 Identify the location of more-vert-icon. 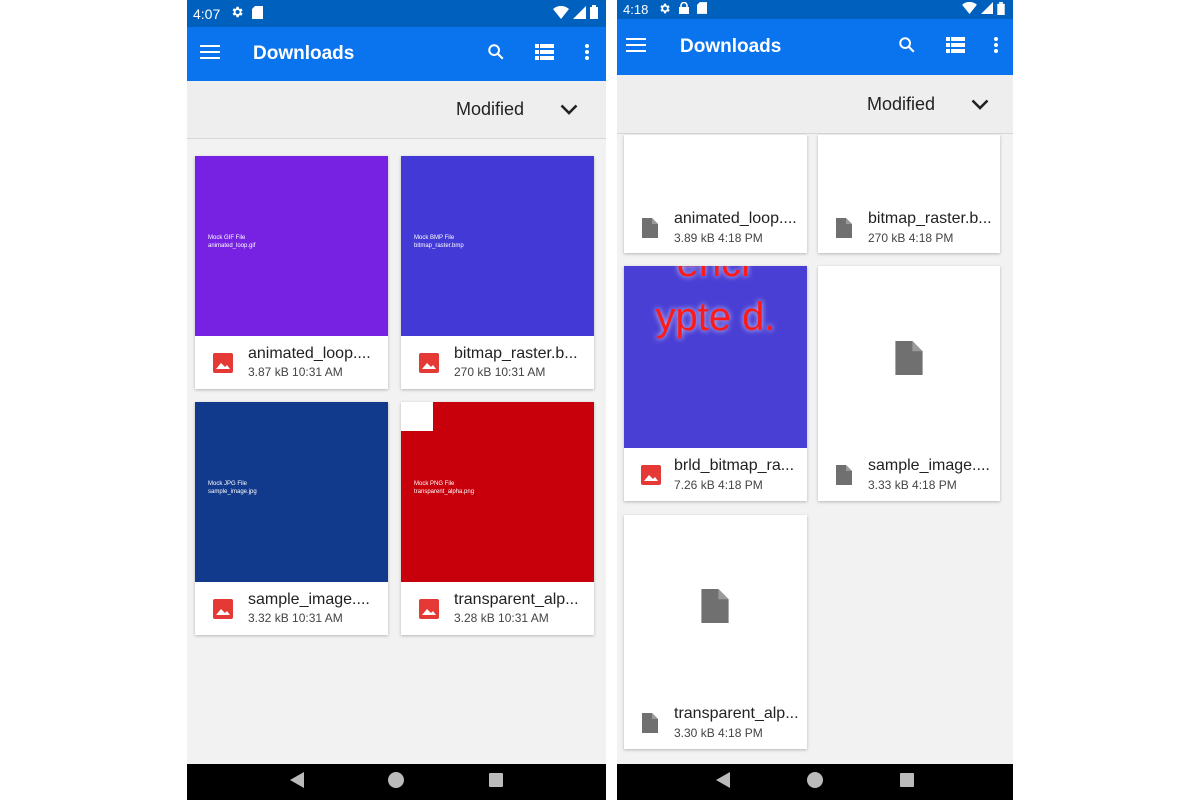
(587, 54).